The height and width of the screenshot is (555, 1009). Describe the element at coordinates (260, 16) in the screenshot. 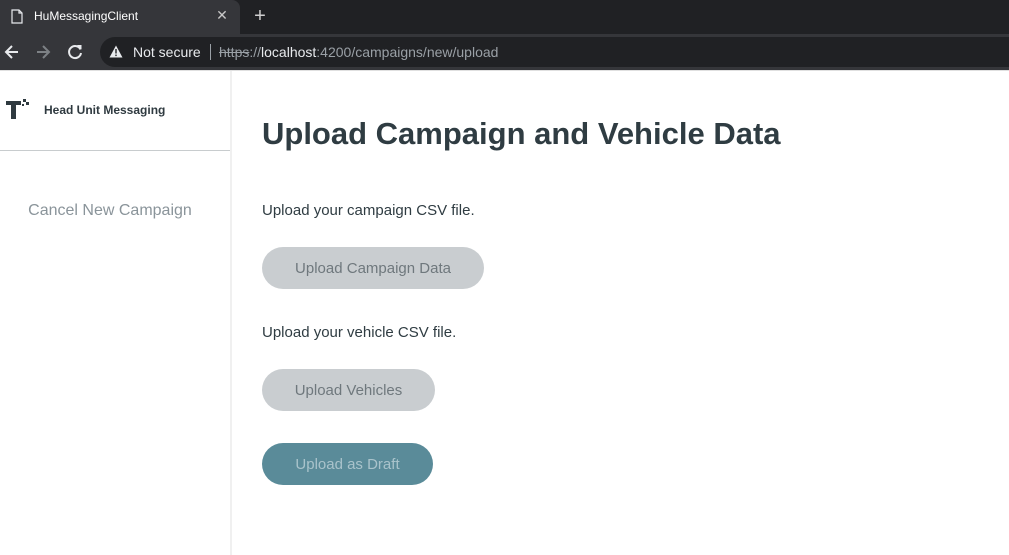

I see `new-tab-icon: +` at that location.